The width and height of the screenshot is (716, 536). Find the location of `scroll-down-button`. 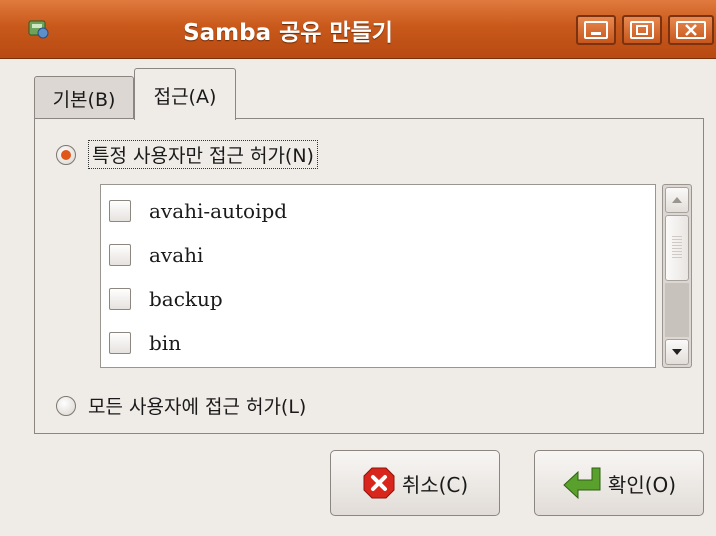

scroll-down-button is located at coordinates (677, 352).